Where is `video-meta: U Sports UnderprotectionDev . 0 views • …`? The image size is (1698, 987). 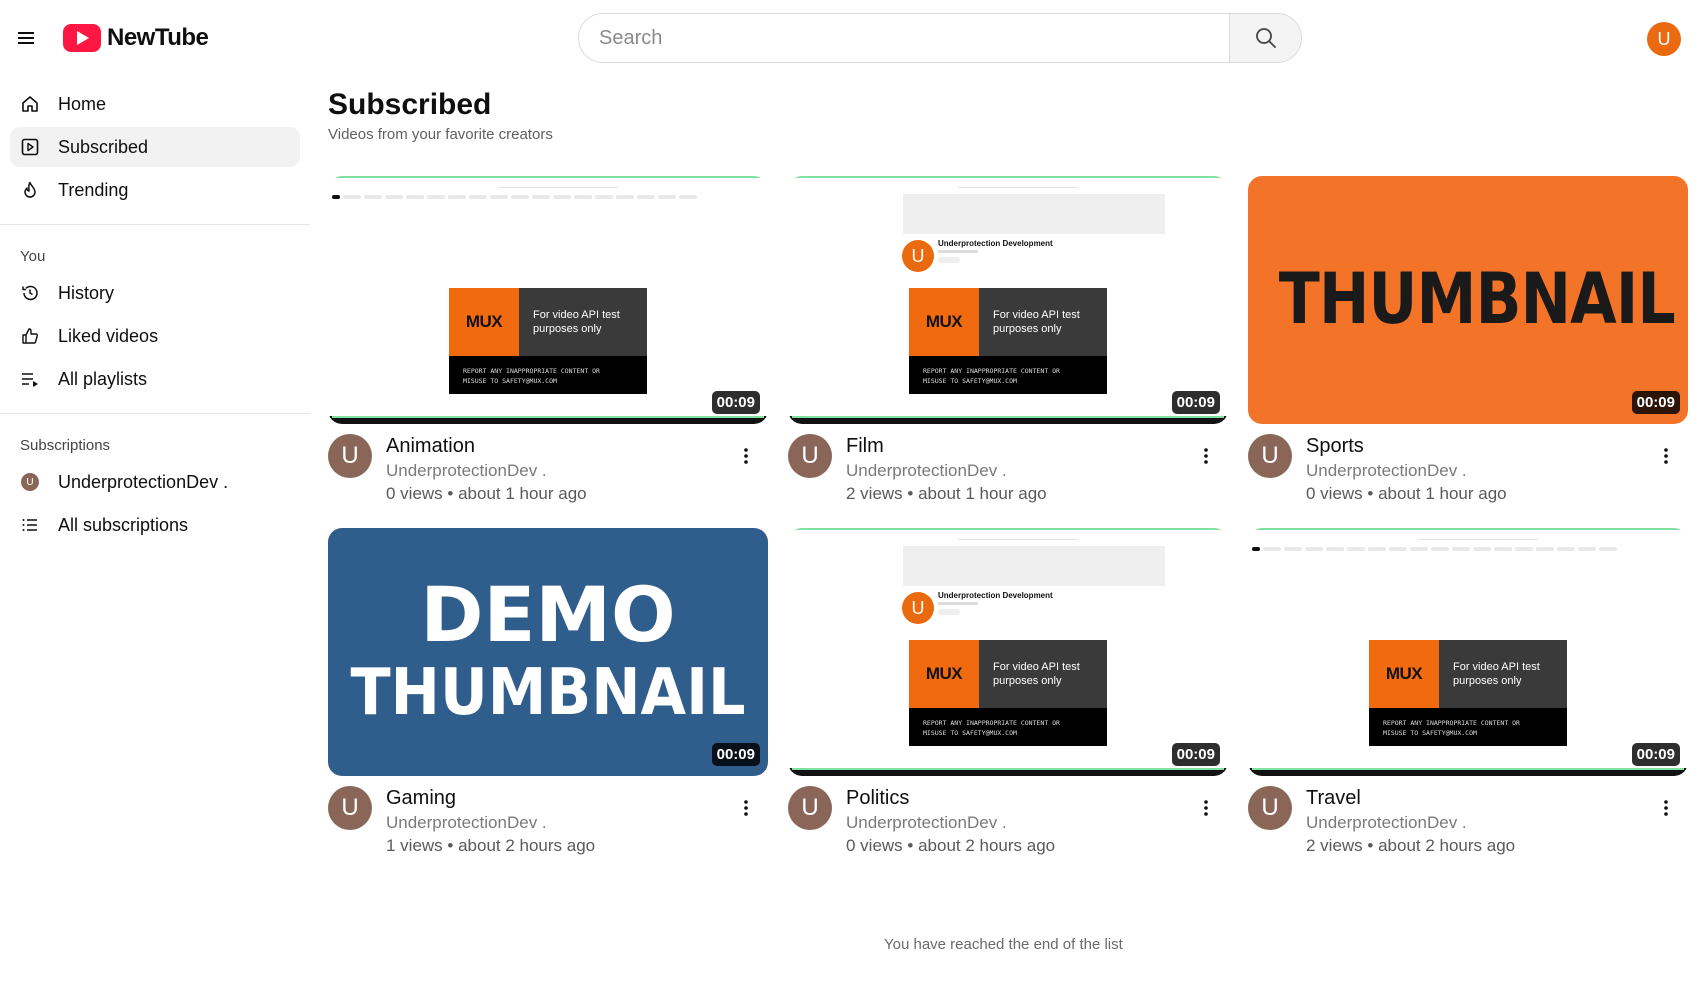 video-meta: U Sports UnderprotectionDev . 0 views • … is located at coordinates (1468, 470).